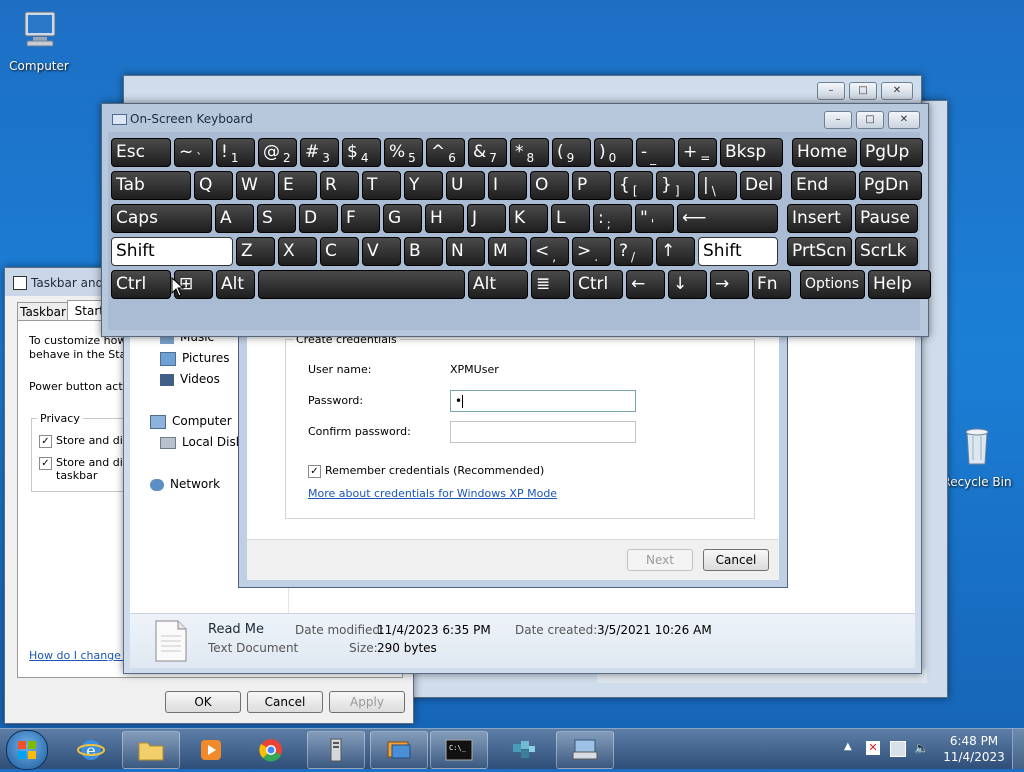 The image size is (1024, 772). Describe the element at coordinates (43, 312) in the screenshot. I see `tab-taskbar: Taskbar` at that location.